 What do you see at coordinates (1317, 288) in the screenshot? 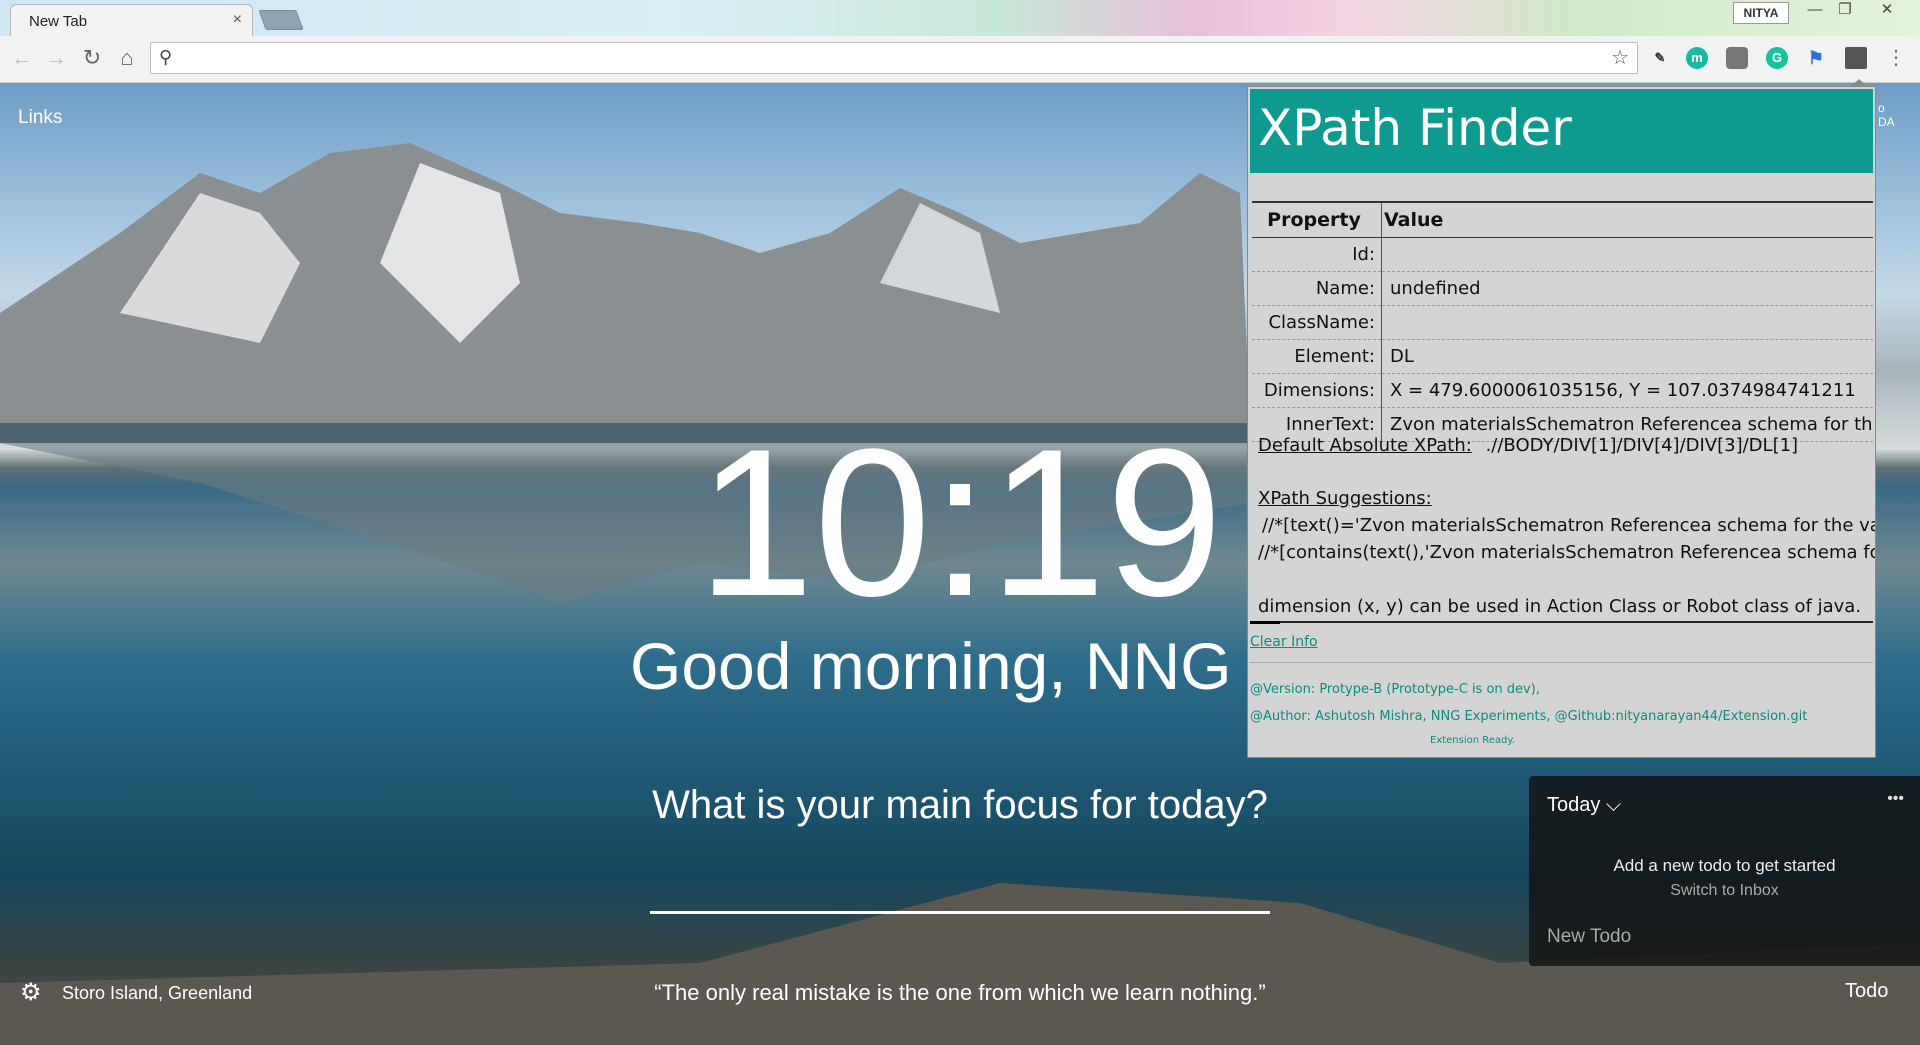
I see `row-key: Name:` at bounding box center [1317, 288].